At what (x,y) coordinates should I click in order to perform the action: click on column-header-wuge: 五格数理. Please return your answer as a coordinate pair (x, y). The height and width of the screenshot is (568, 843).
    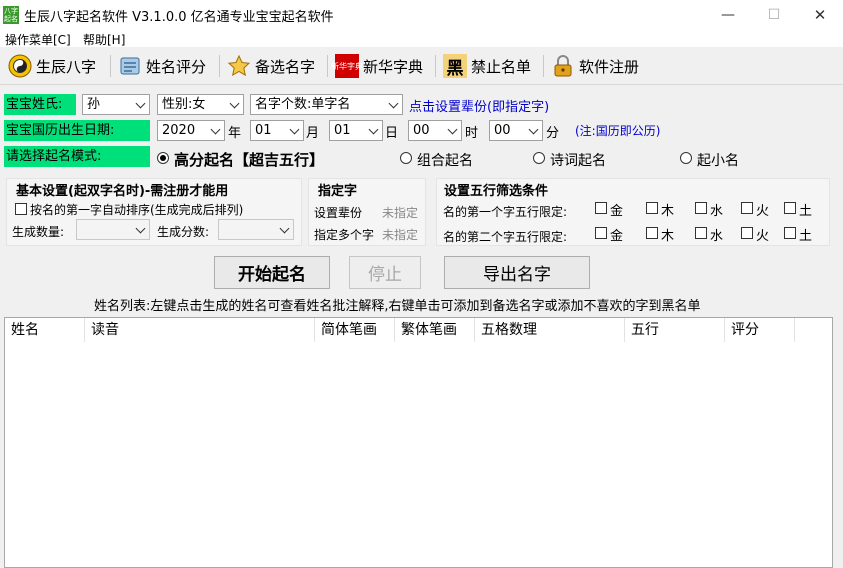
    Looking at the image, I should click on (550, 330).